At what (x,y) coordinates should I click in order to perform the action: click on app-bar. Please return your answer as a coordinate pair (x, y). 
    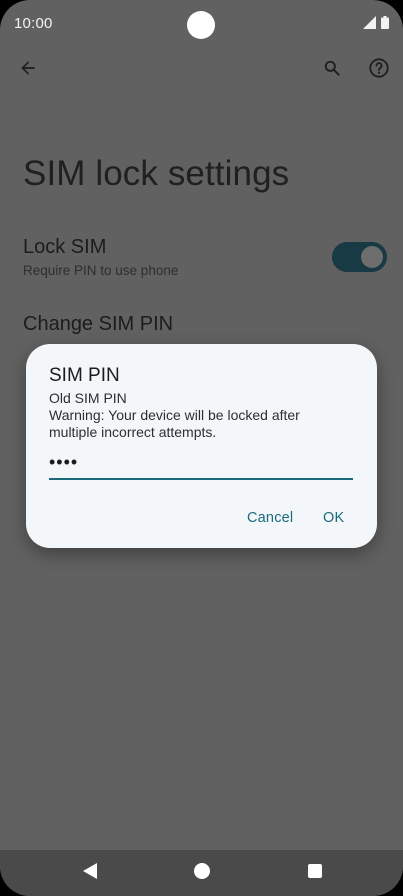
    Looking at the image, I should click on (201, 72).